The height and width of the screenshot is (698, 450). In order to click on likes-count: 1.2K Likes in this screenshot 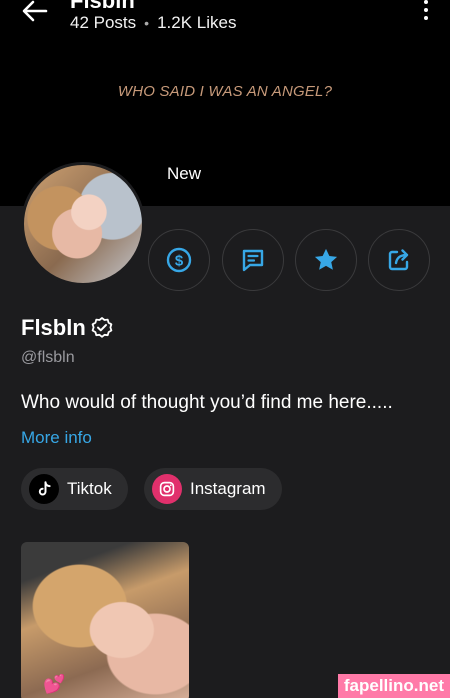, I will do `click(197, 22)`.